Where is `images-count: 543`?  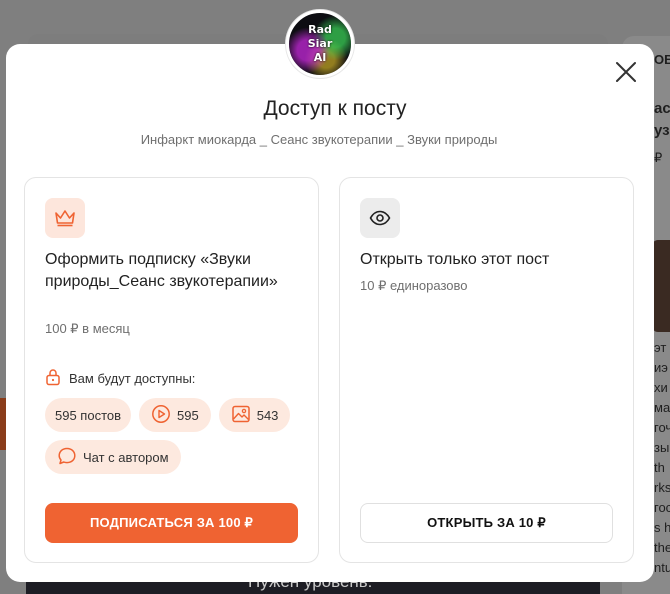 images-count: 543 is located at coordinates (267, 415).